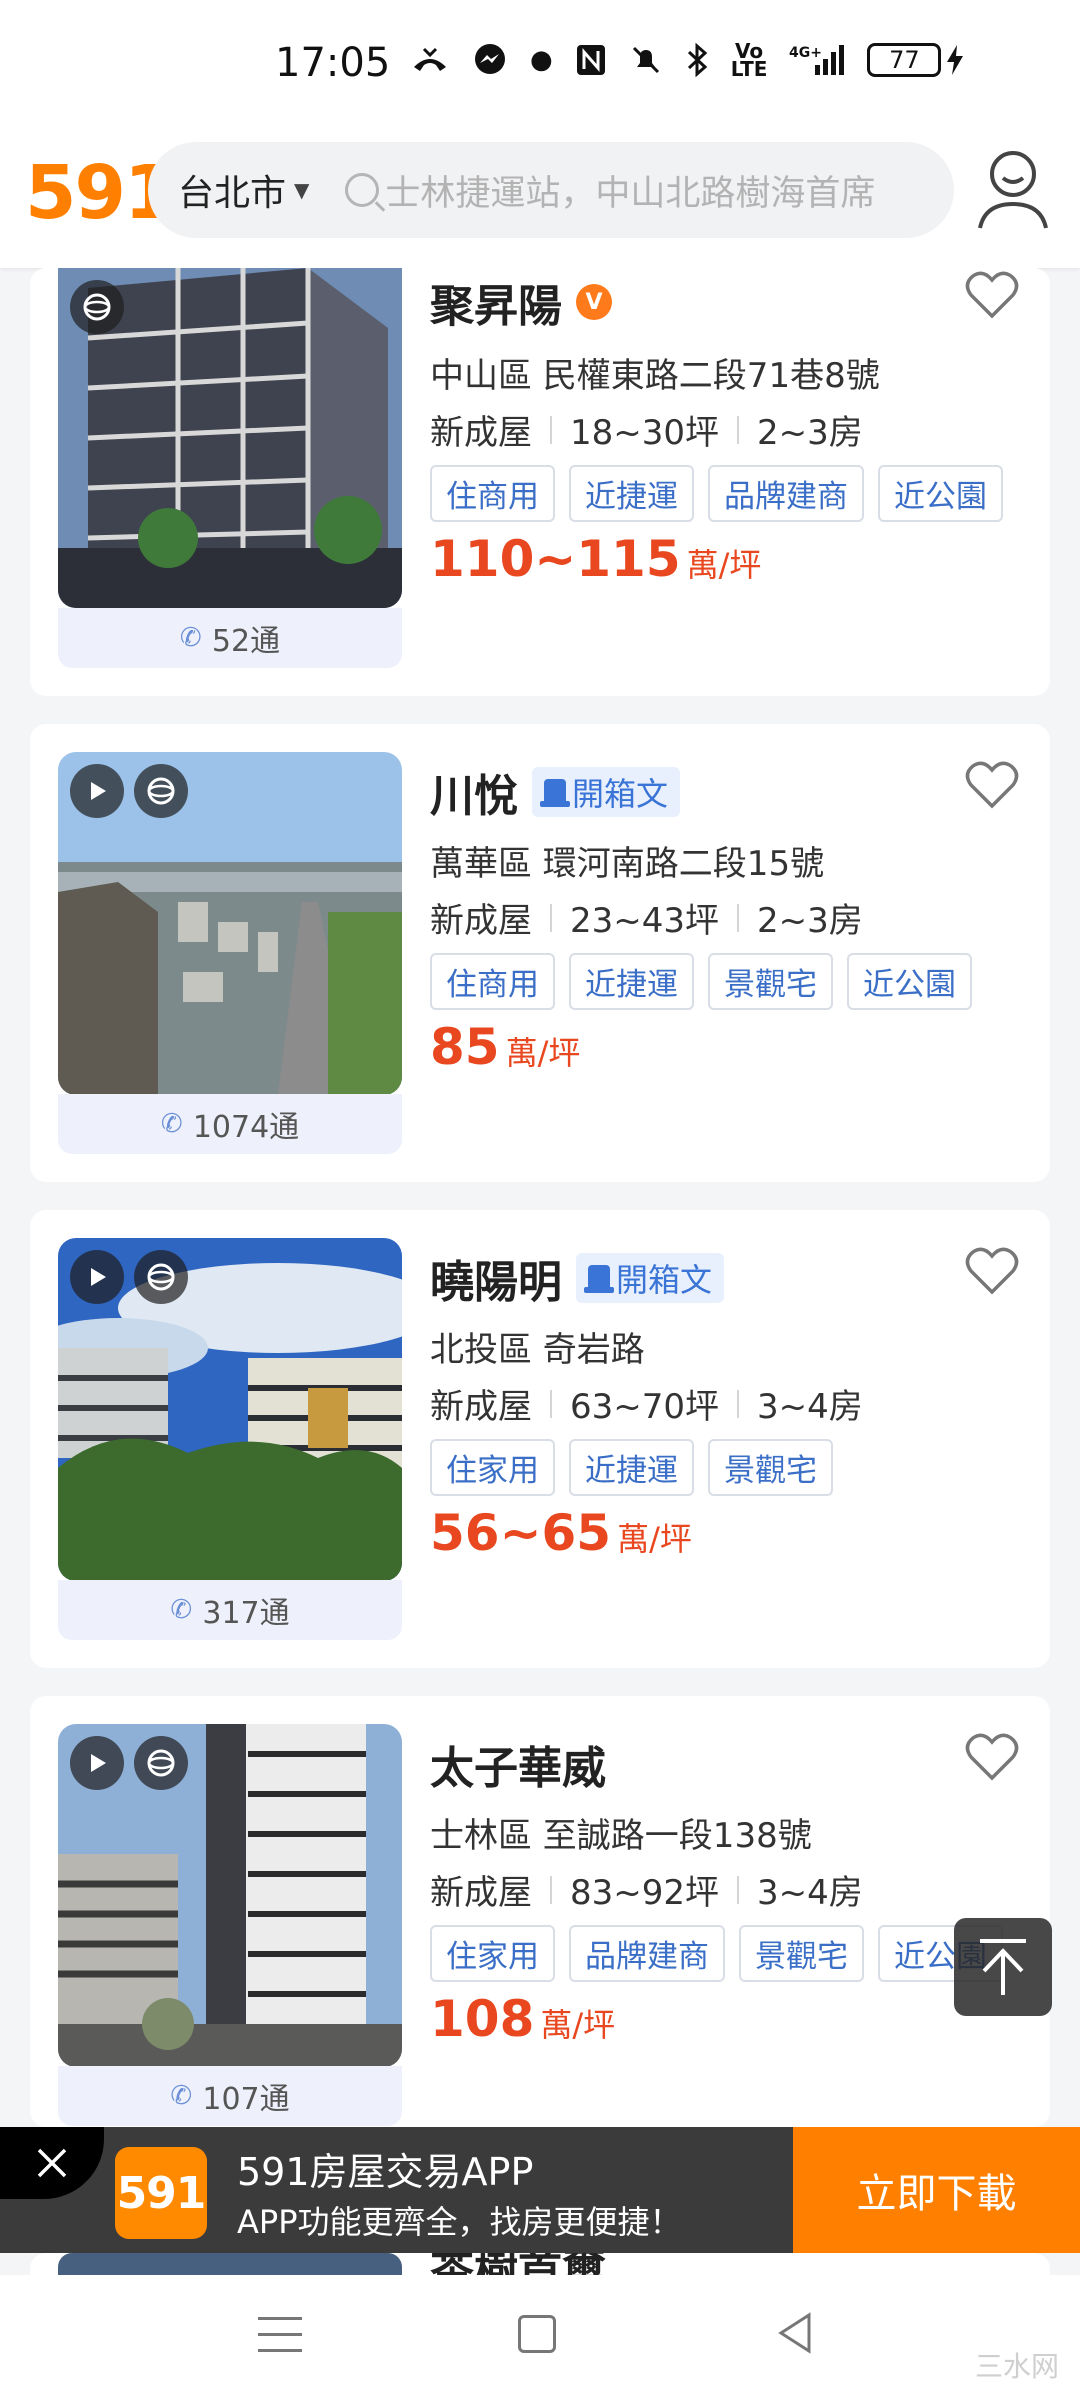  I want to click on listing-tags: 住家用 品牌建商 景觀宅 近公園, so click(716, 1953).